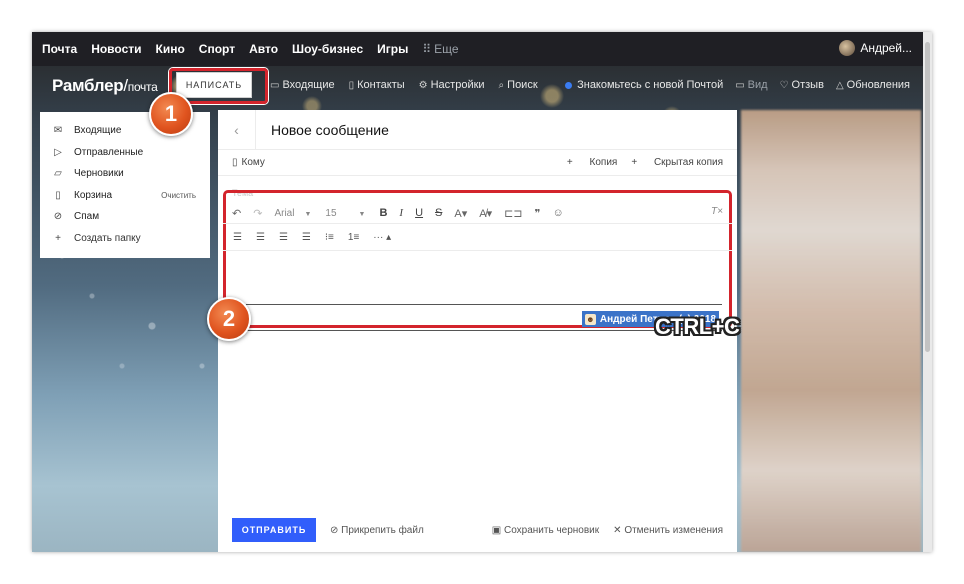 This screenshot has width=964, height=584. Describe the element at coordinates (125, 196) in the screenshot. I see `sidebar-item-trash: ▯ Корзина Очистить` at that location.